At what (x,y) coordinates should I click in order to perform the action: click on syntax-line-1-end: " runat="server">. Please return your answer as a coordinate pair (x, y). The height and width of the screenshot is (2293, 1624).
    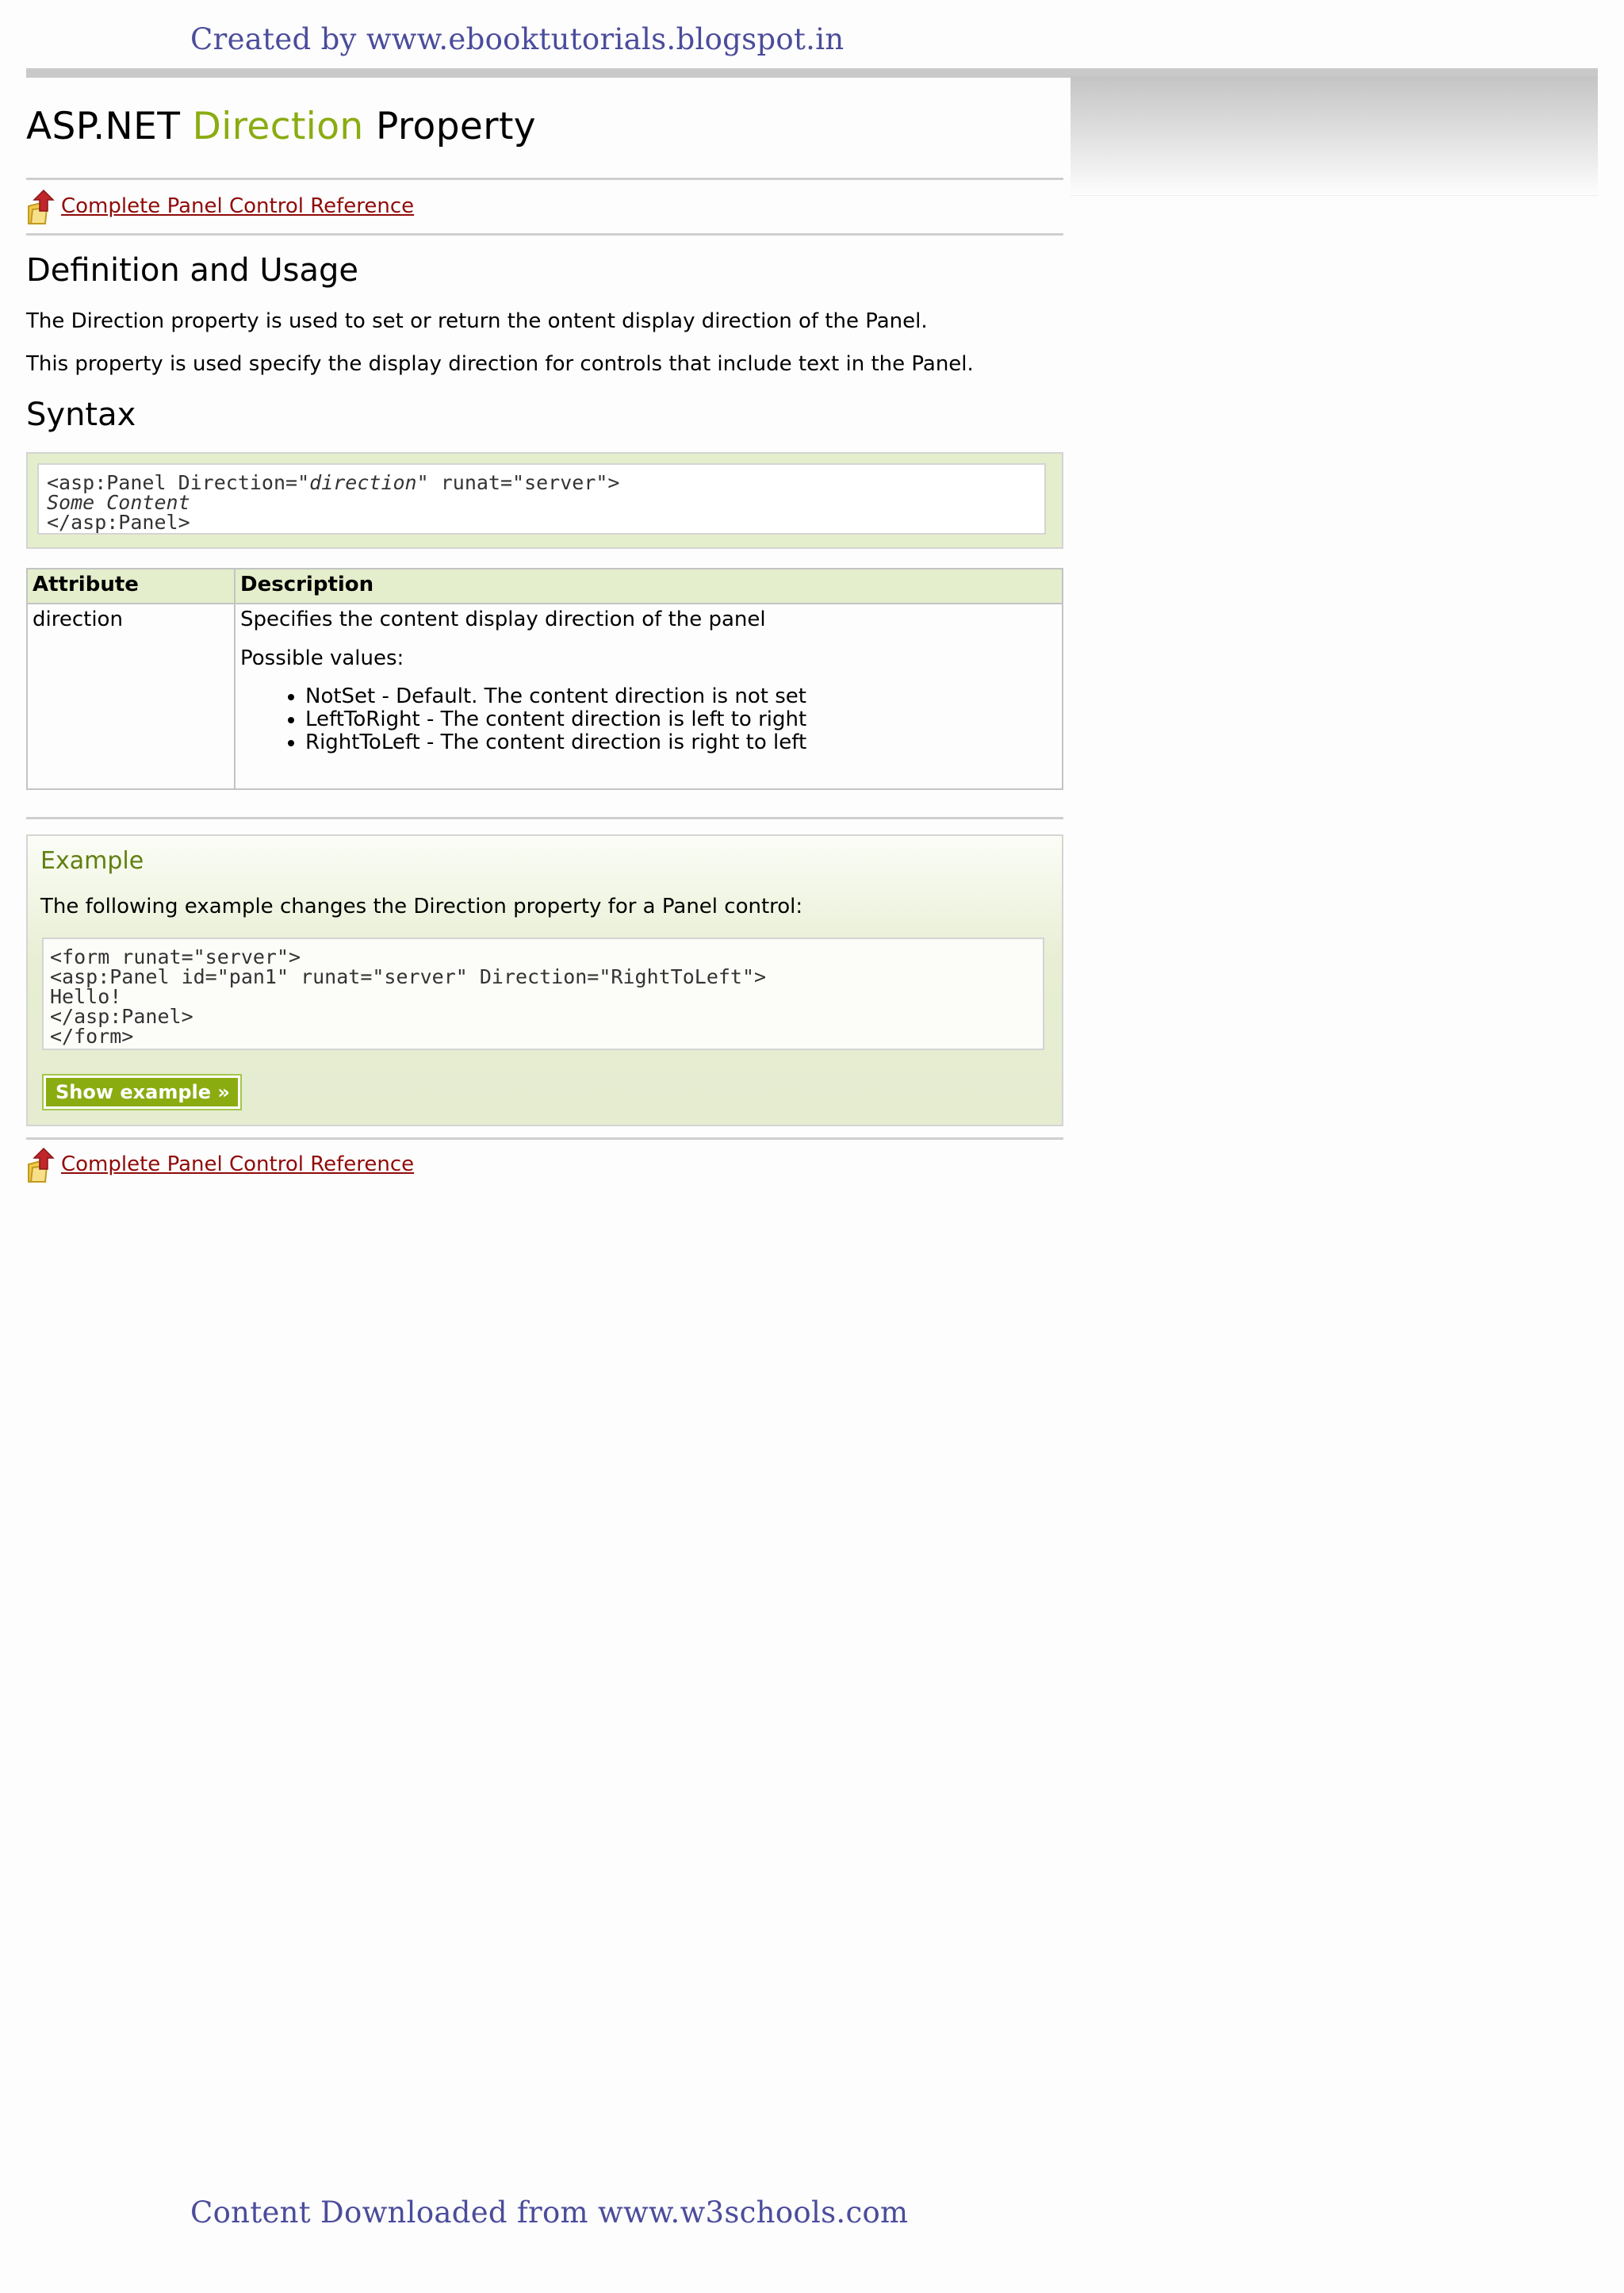
    Looking at the image, I should click on (518, 482).